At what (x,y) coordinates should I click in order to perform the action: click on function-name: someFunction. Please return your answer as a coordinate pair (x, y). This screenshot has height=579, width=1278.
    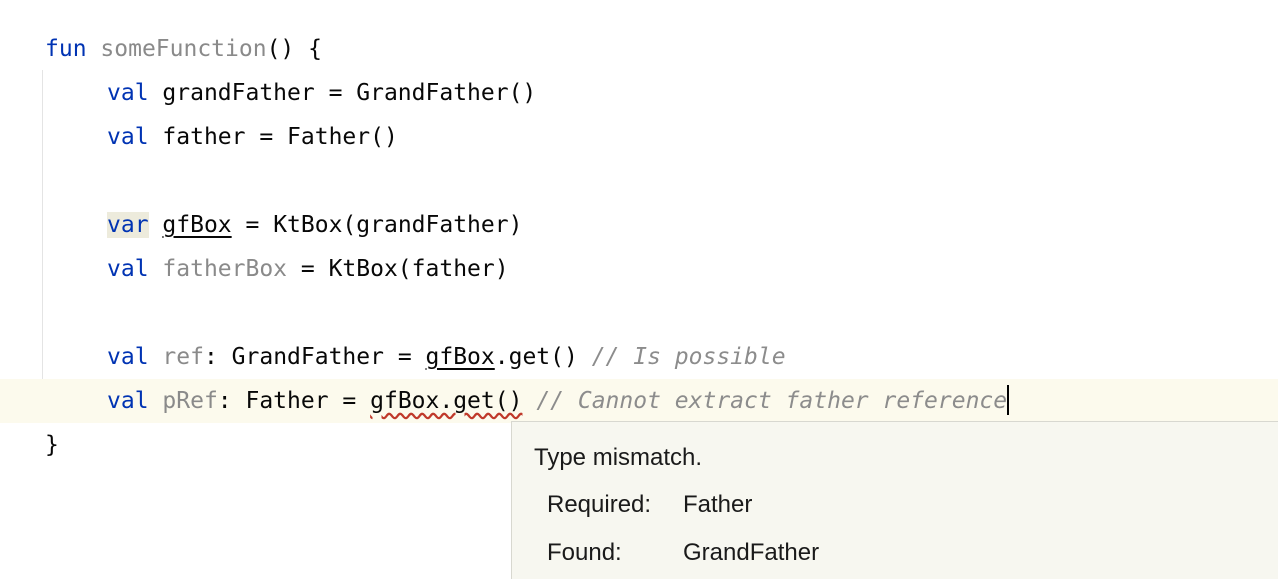
    Looking at the image, I should click on (183, 49).